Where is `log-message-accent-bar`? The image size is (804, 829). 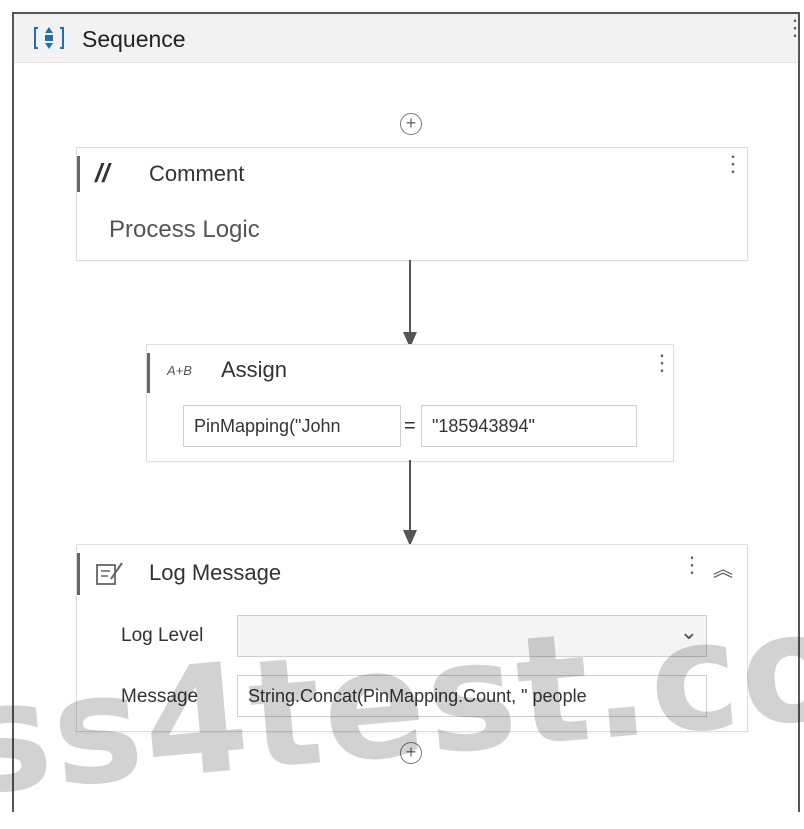 log-message-accent-bar is located at coordinates (78, 574).